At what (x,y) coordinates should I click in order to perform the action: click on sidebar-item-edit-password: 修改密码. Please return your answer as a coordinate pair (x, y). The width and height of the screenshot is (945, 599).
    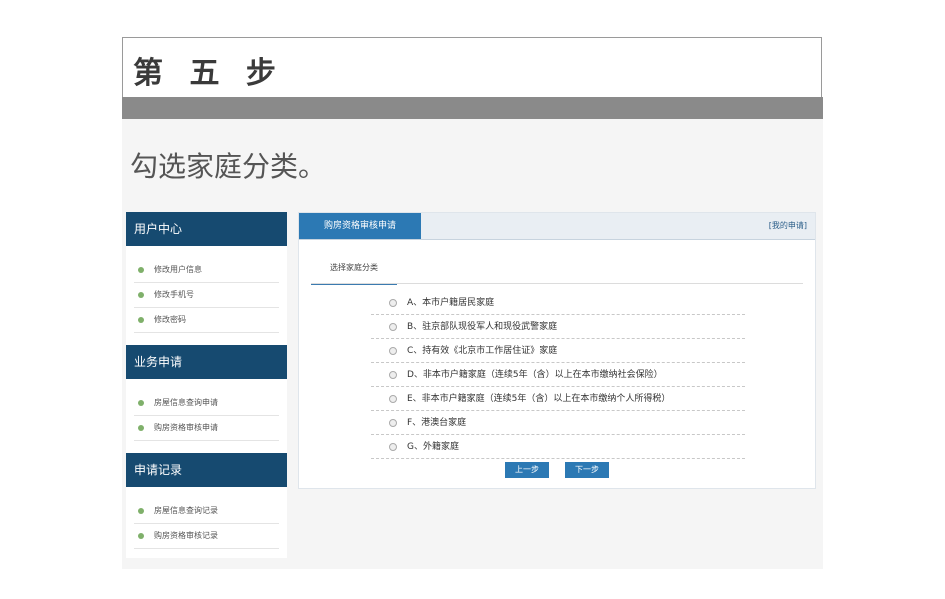
    Looking at the image, I should click on (206, 320).